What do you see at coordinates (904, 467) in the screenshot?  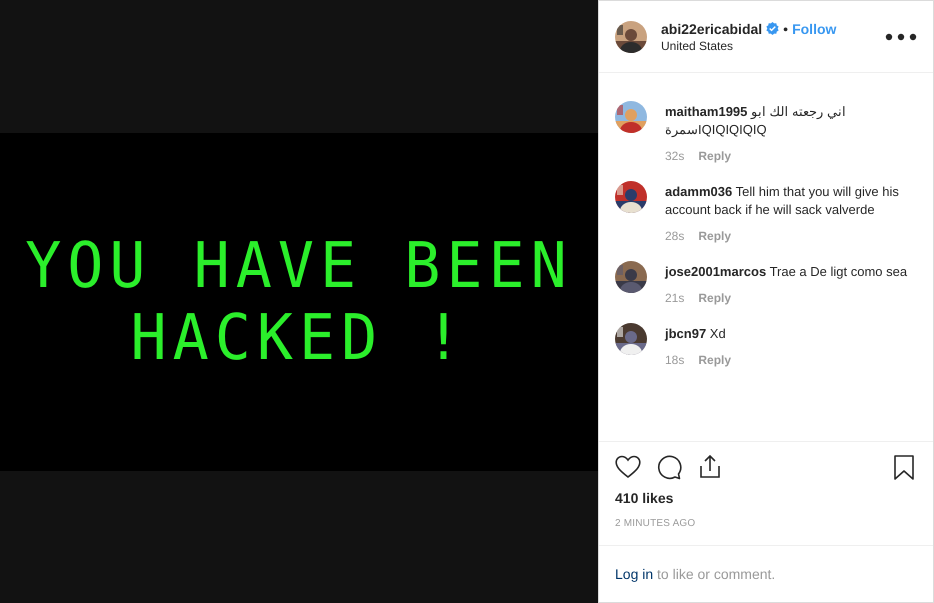 I see `bookmark-icon` at bounding box center [904, 467].